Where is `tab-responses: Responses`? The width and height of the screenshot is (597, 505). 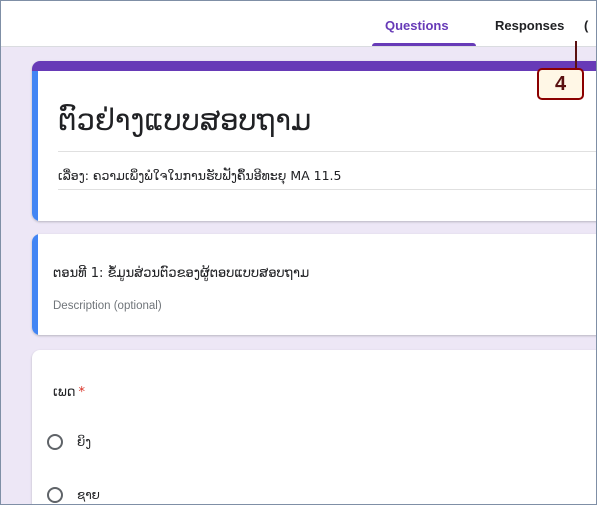
tab-responses: Responses is located at coordinates (529, 25).